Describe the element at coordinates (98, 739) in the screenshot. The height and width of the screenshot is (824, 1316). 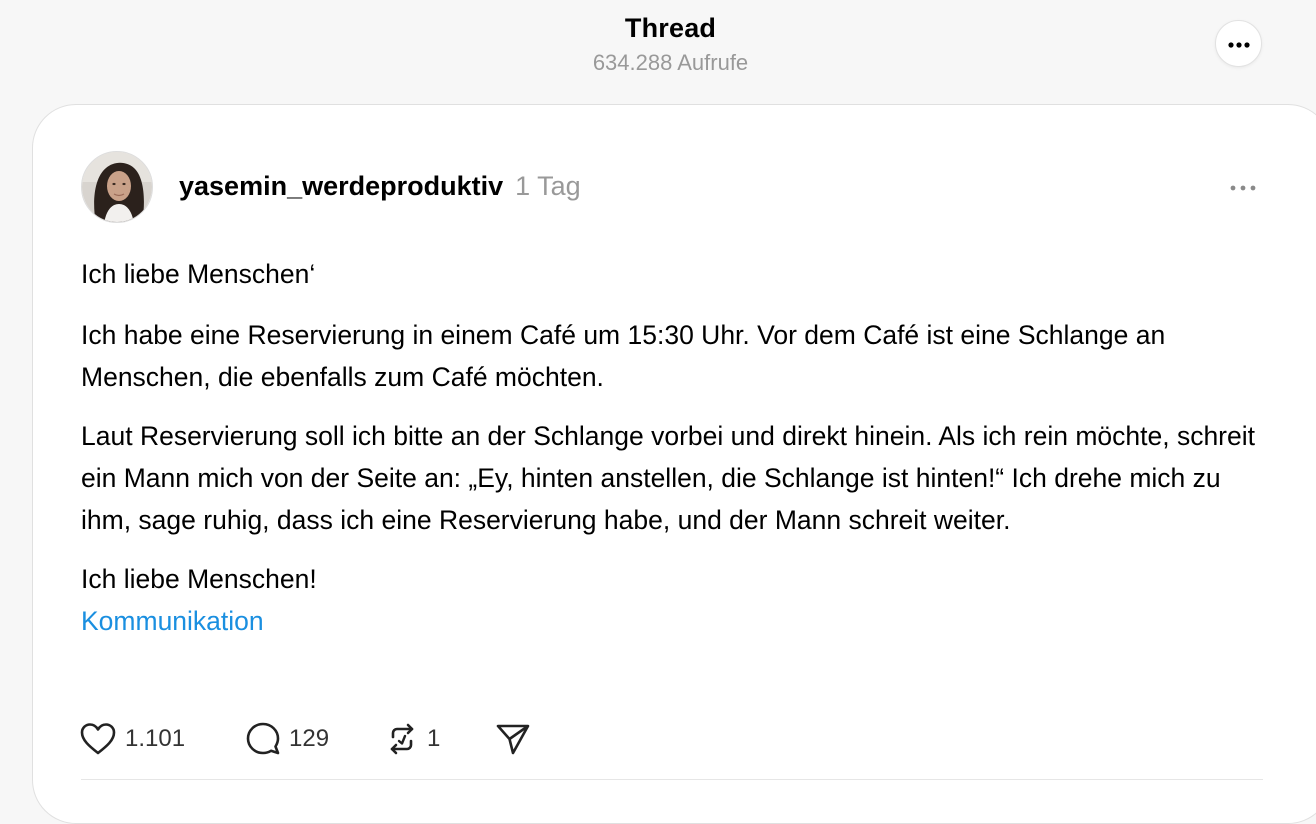
I see `heart-icon` at that location.